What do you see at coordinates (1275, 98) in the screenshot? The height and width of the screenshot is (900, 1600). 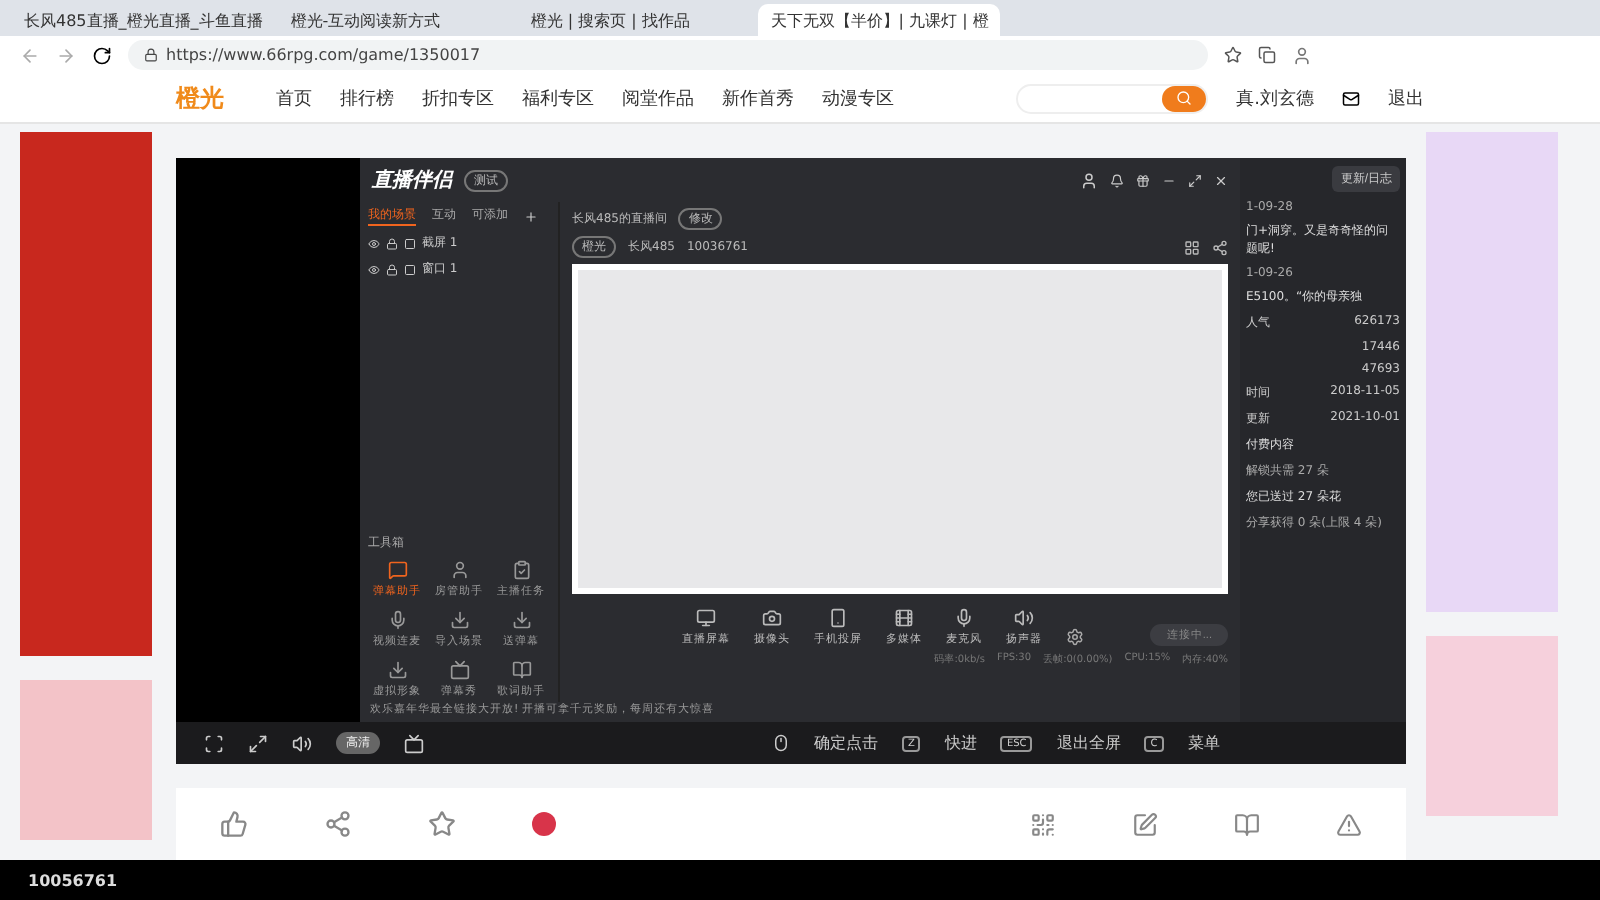 I see `user-name: 真.刘玄德` at bounding box center [1275, 98].